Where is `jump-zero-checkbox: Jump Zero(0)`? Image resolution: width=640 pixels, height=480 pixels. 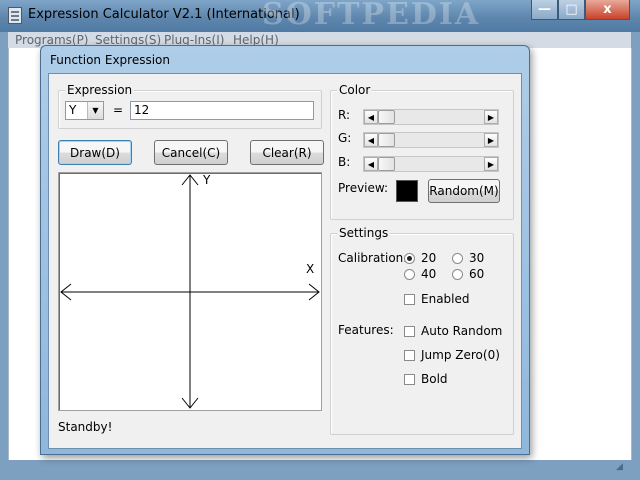
jump-zero-checkbox: Jump Zero(0) is located at coordinates (452, 355).